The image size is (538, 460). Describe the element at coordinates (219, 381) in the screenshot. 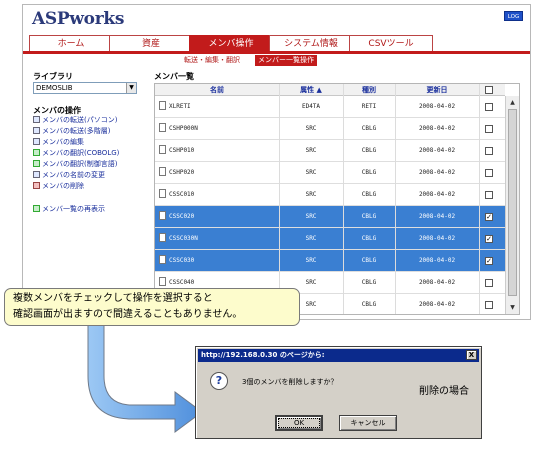

I see `question-icon: ?` at that location.